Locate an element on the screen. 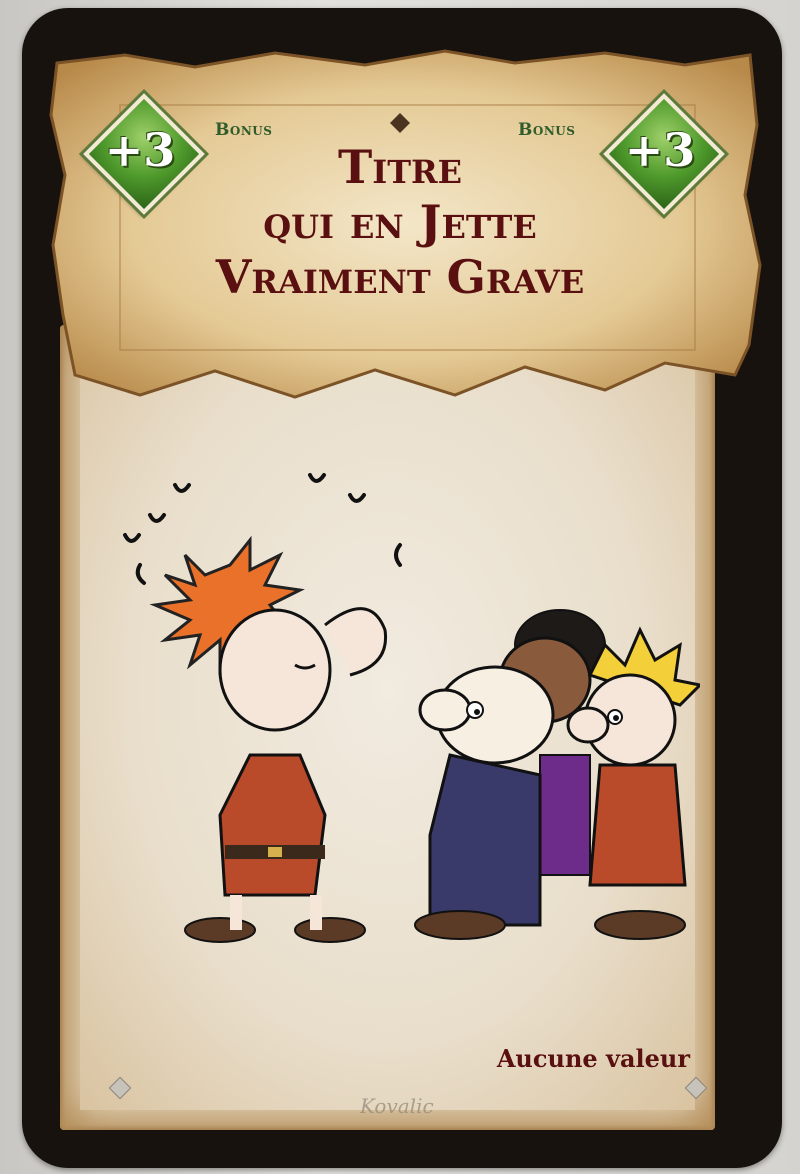  card-title: Titre qui en Jette Vraiment Grave is located at coordinates (400, 222).